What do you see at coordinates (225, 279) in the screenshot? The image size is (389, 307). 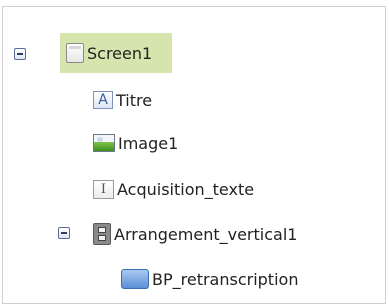 I see `tree-item-label: BP_retranscription` at bounding box center [225, 279].